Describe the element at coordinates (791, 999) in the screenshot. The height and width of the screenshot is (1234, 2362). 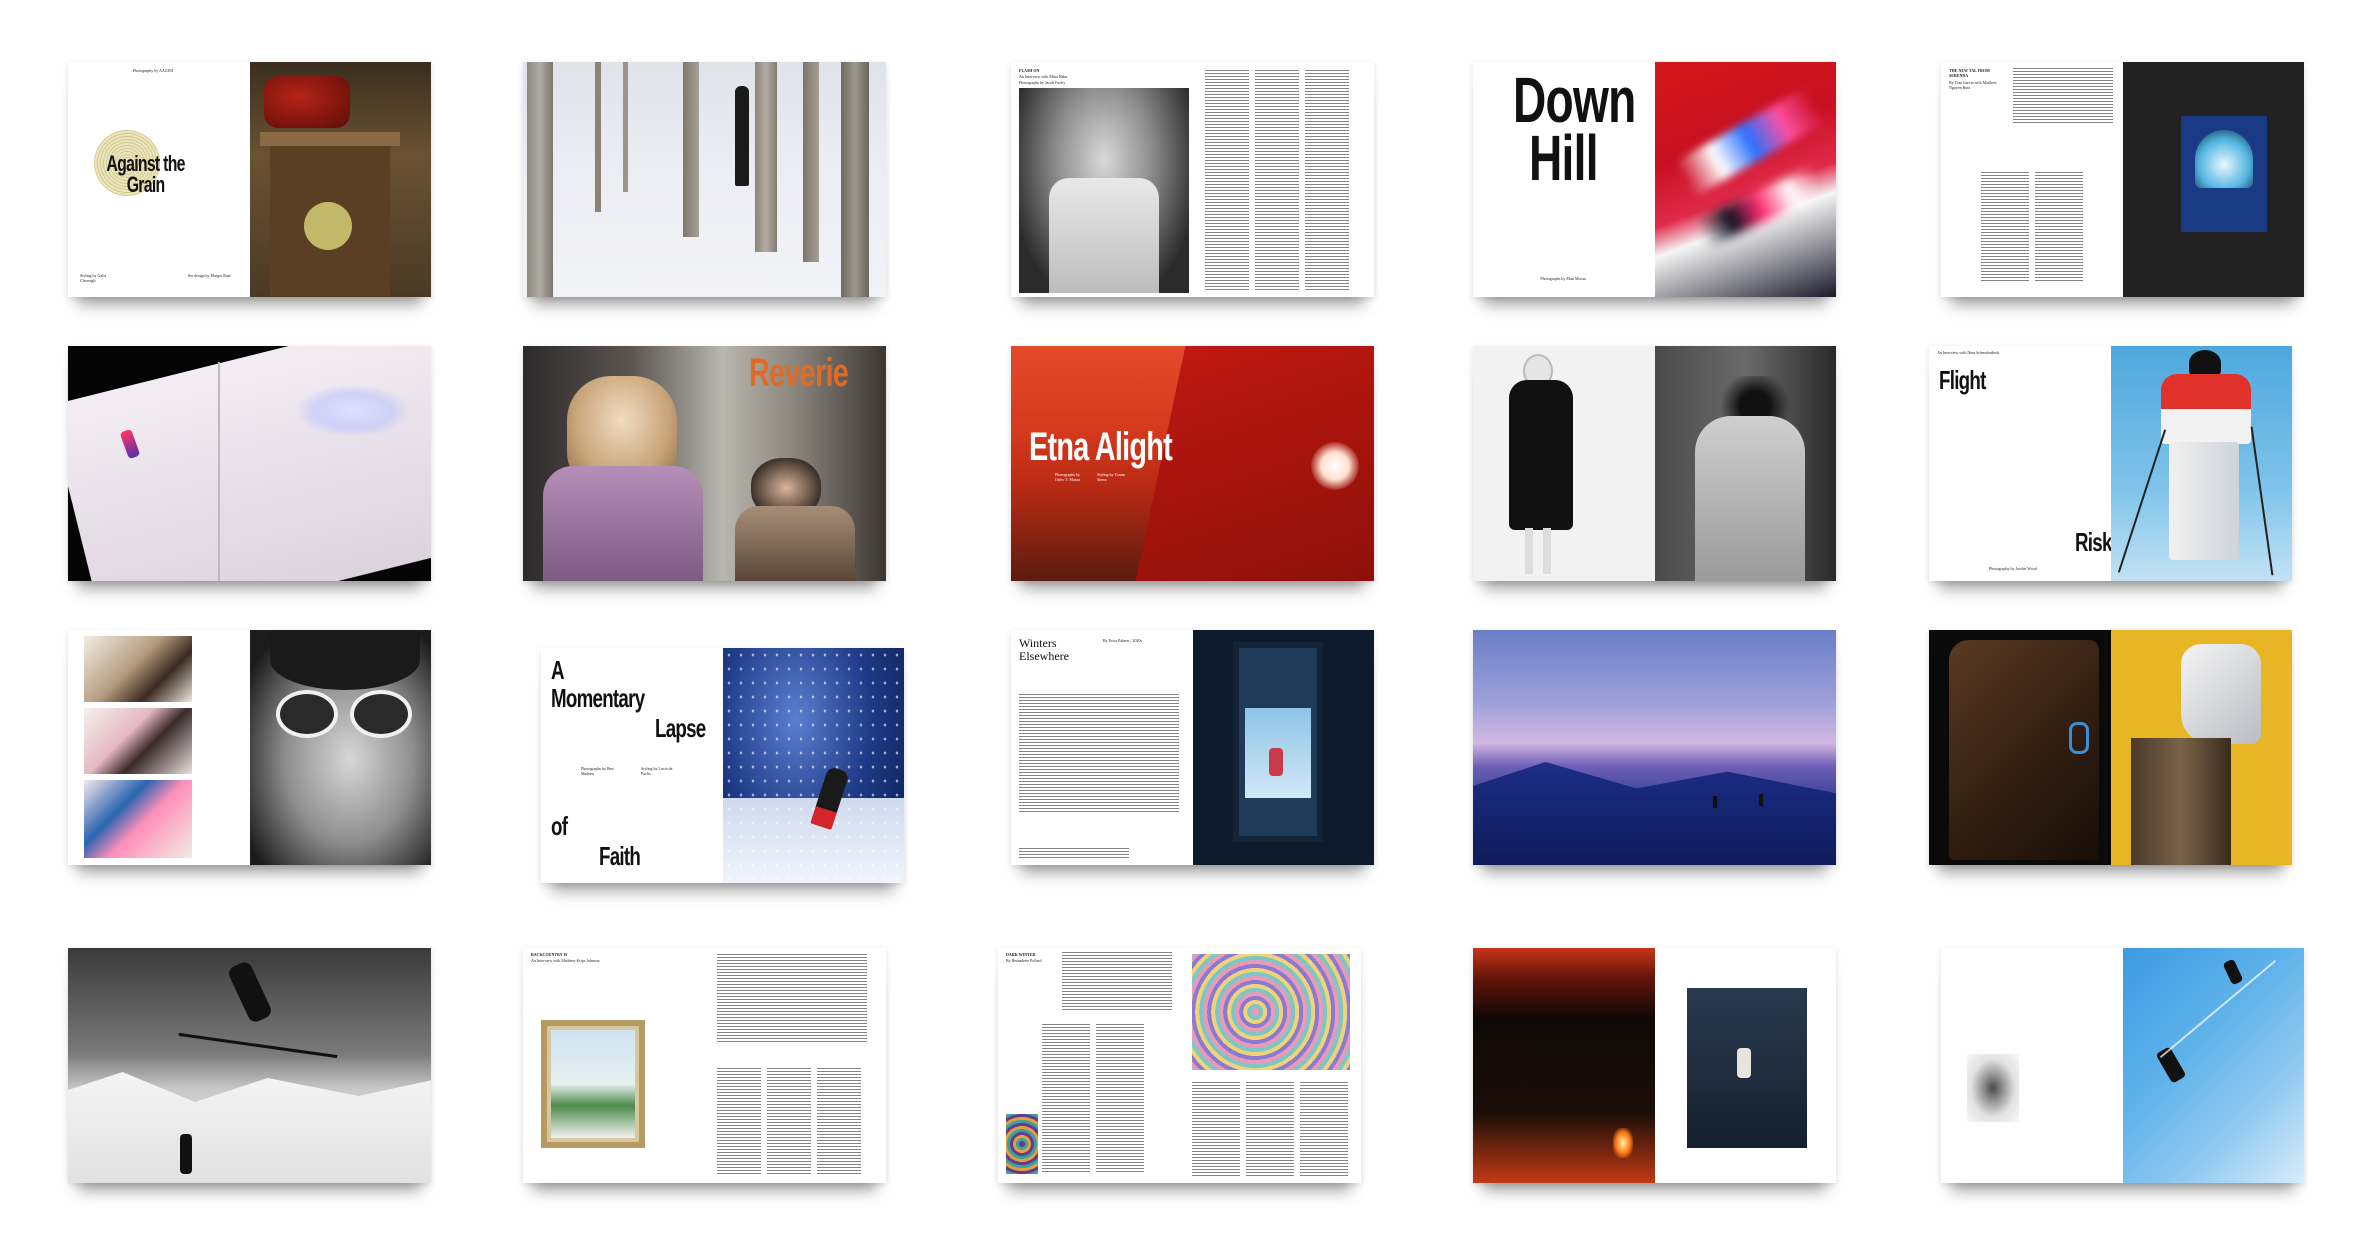
I see `intro-text` at that location.